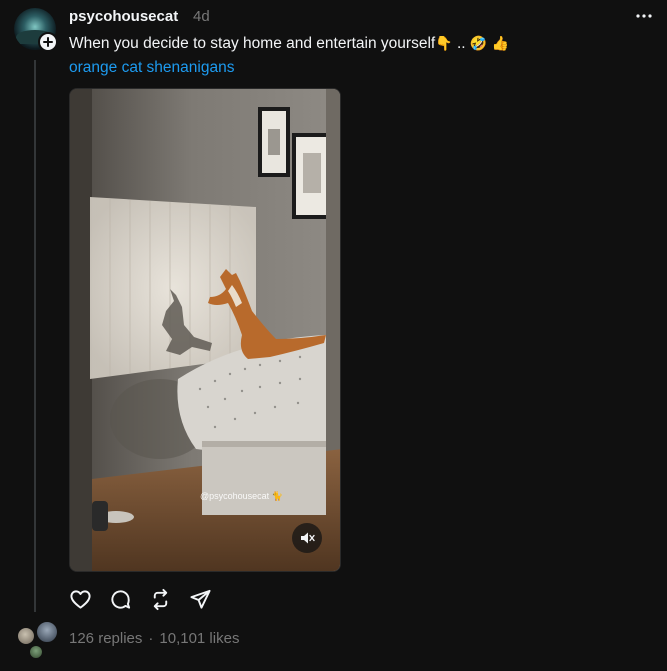  I want to click on comment-bubble-icon, so click(121, 599).